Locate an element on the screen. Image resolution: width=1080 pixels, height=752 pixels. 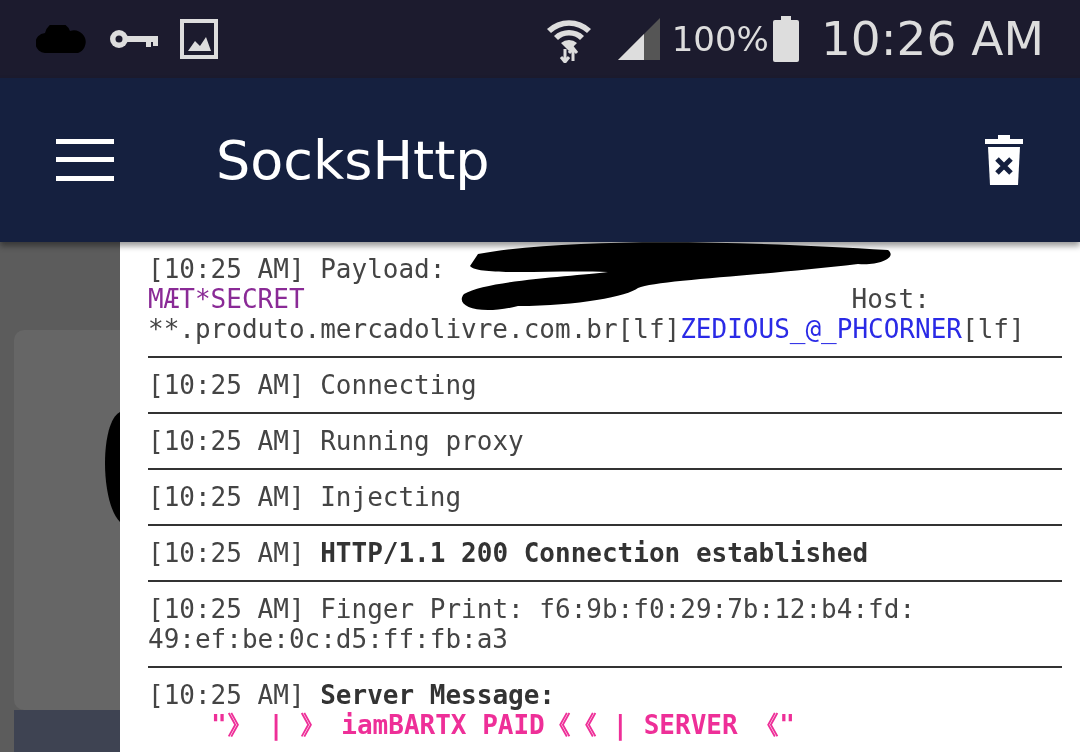
log-text: [lf] is located at coordinates (993, 329).